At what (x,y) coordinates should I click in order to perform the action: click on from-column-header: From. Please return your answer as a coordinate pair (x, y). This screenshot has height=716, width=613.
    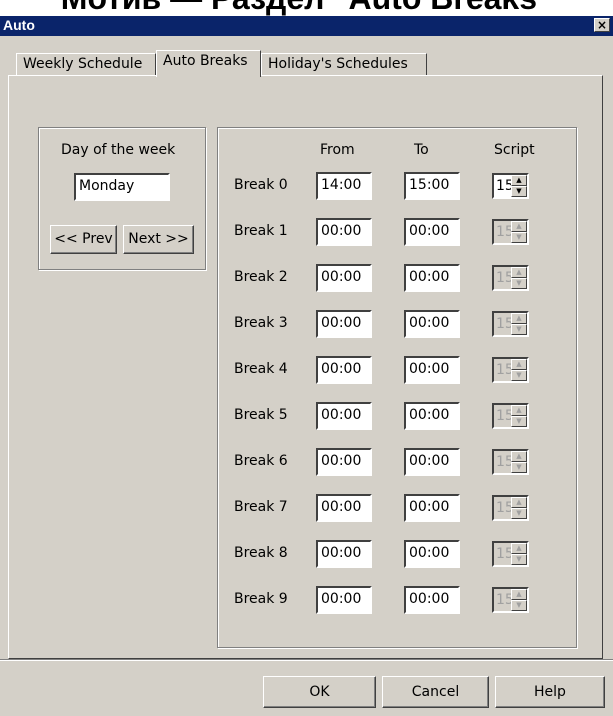
    Looking at the image, I should click on (337, 150).